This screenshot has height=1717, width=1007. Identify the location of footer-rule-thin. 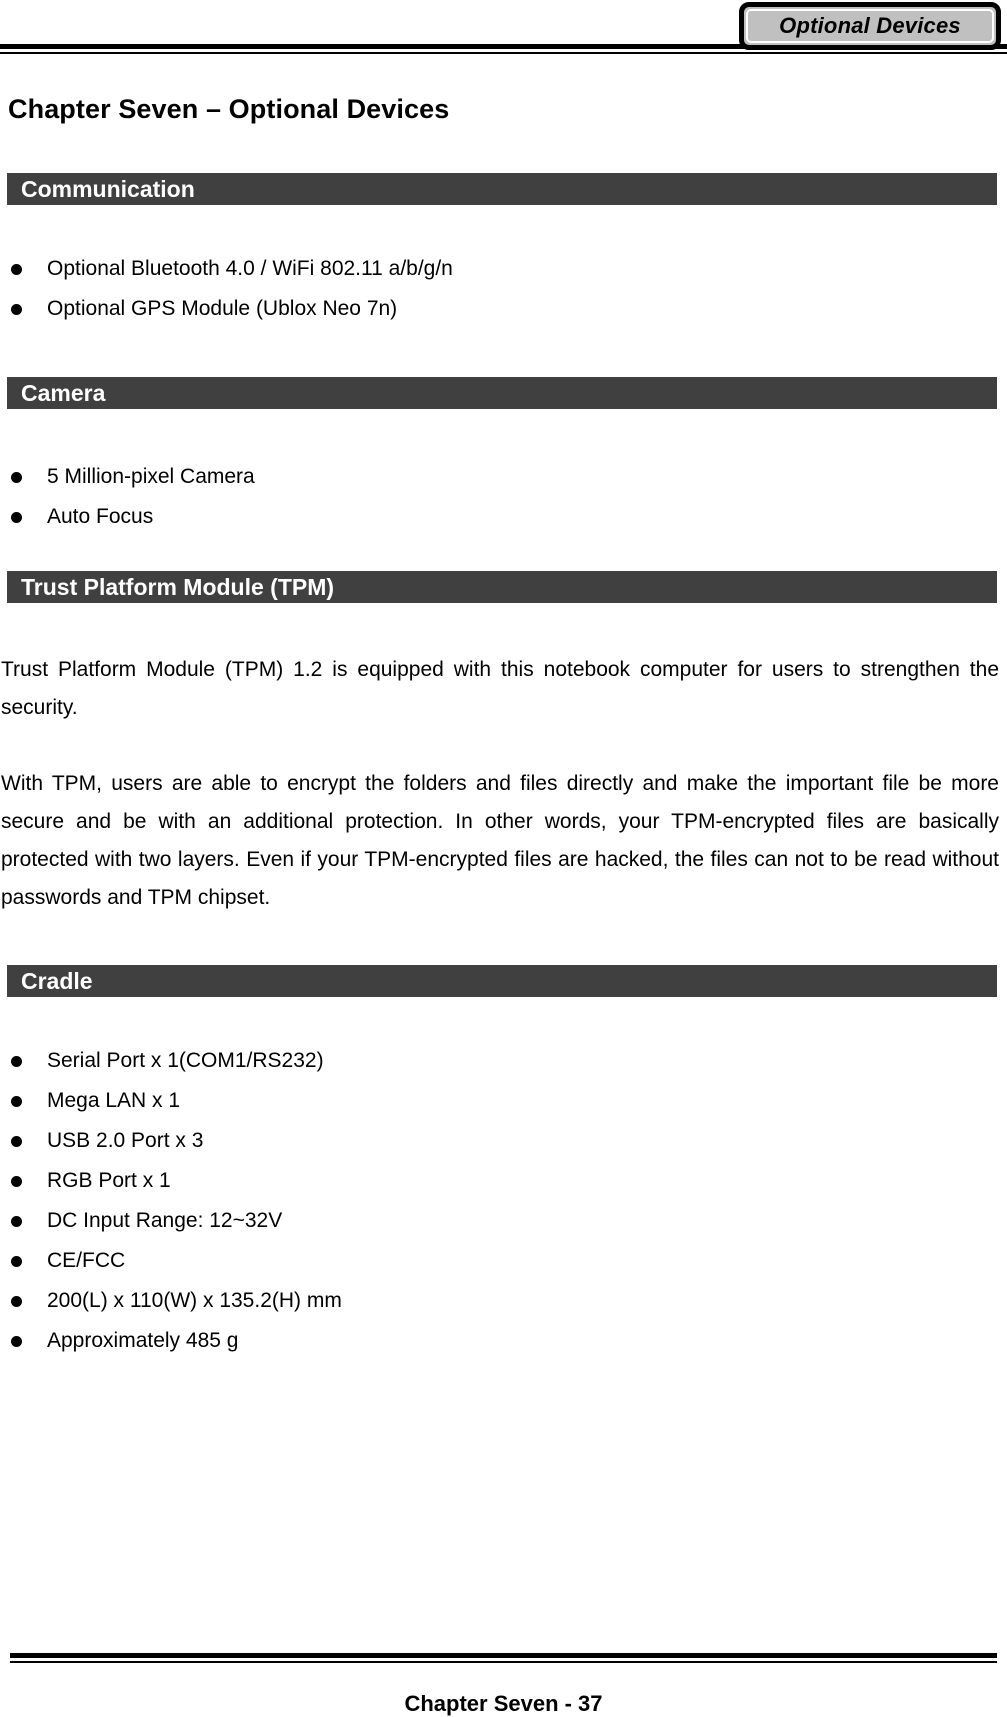
(503, 1662).